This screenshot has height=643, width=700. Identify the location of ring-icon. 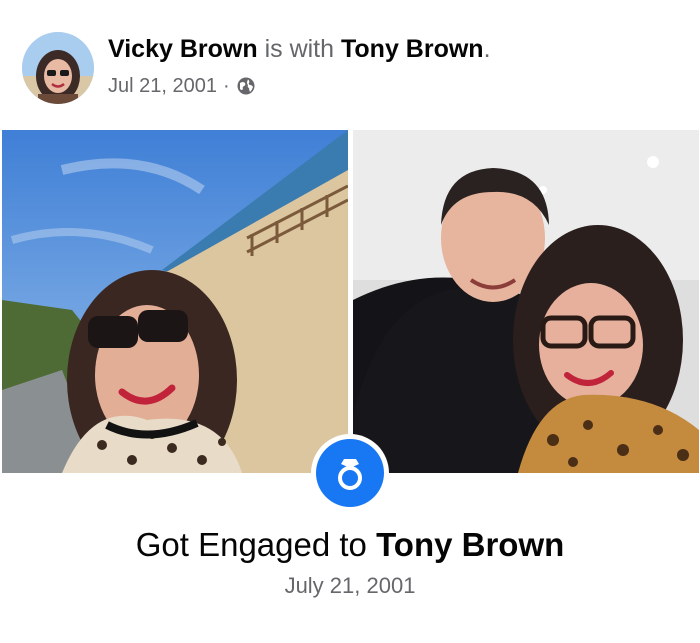
(350, 473).